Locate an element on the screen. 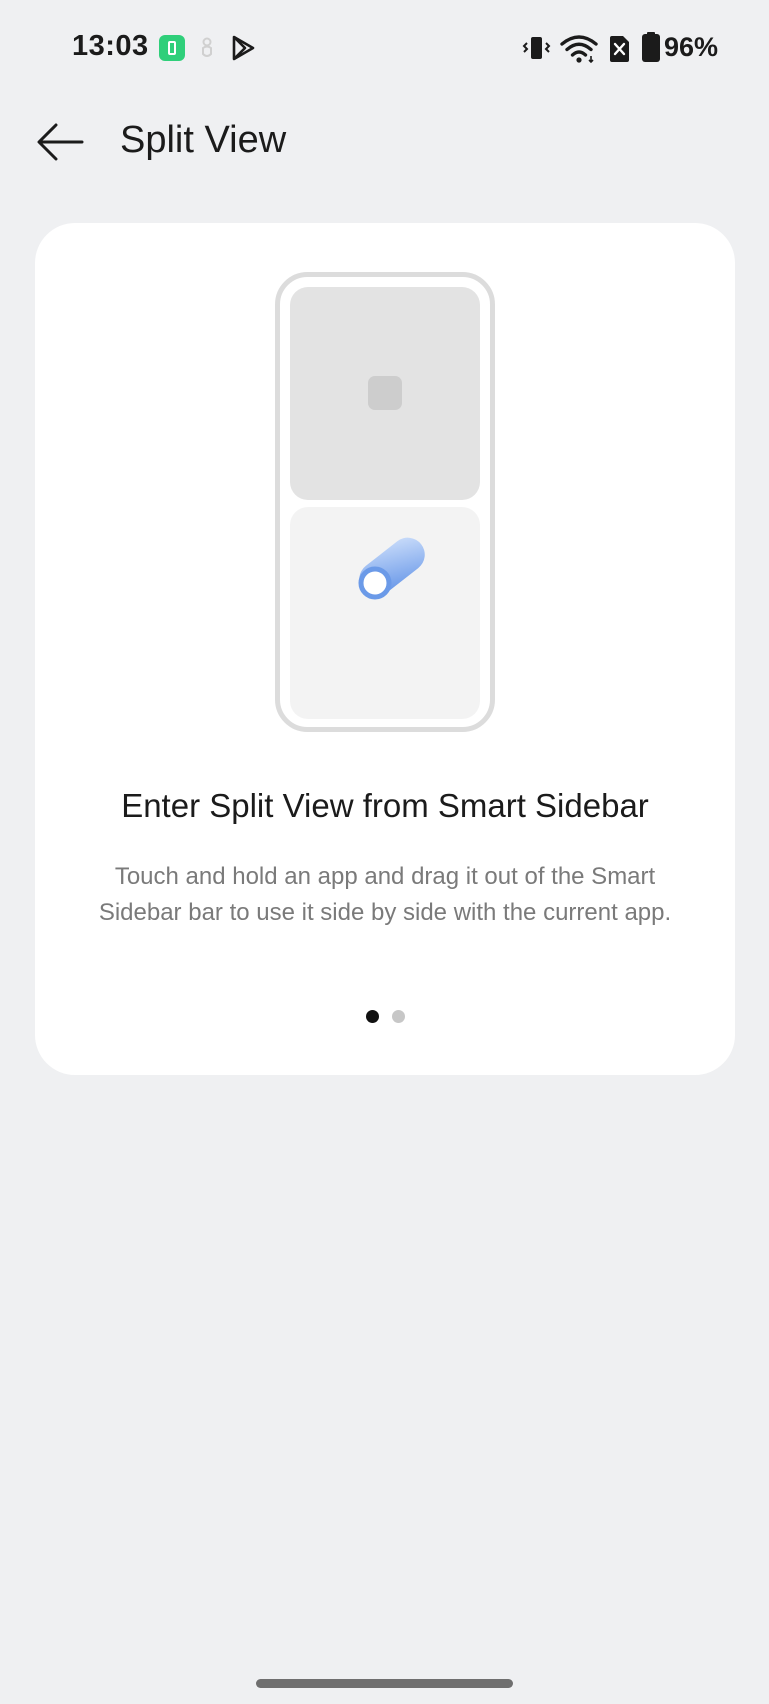 This screenshot has height=1704, width=769. play-store-icon is located at coordinates (243, 48).